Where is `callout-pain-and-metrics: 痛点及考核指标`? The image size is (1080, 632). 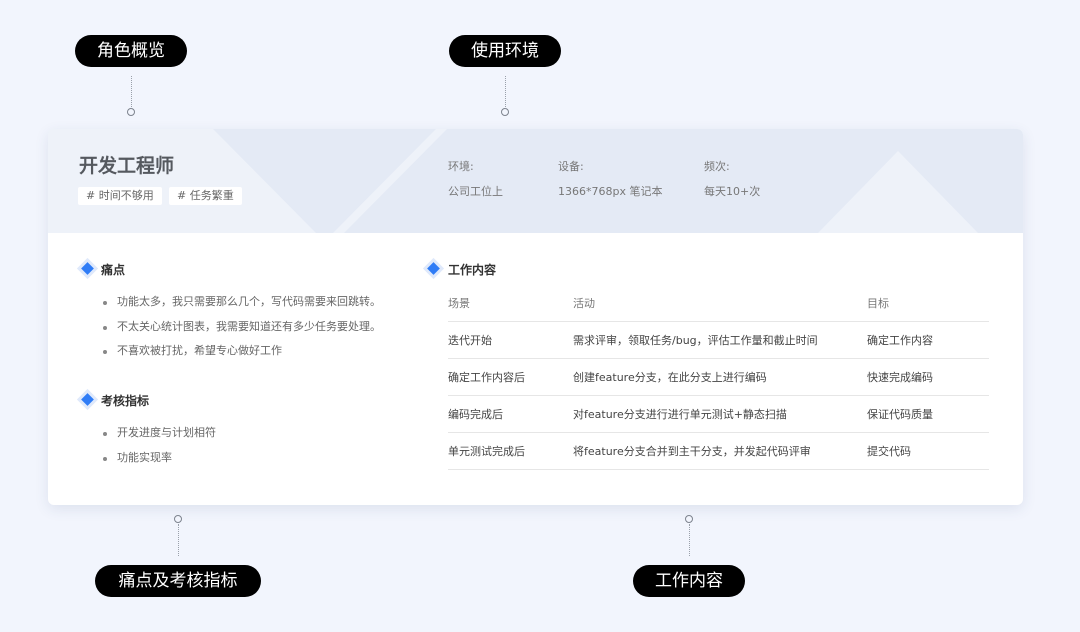 callout-pain-and-metrics: 痛点及考核指标 is located at coordinates (178, 581).